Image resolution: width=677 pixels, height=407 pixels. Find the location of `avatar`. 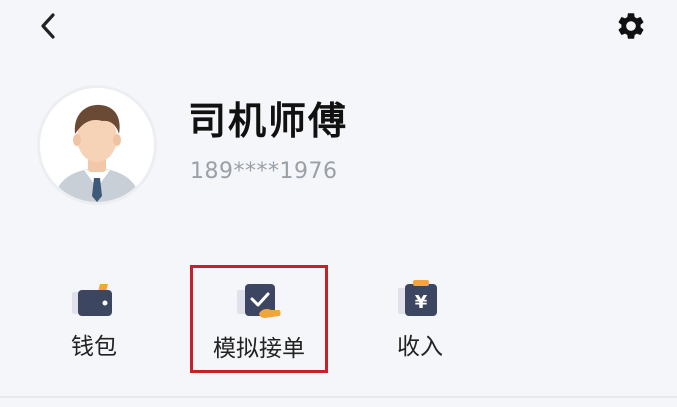

avatar is located at coordinates (97, 145).